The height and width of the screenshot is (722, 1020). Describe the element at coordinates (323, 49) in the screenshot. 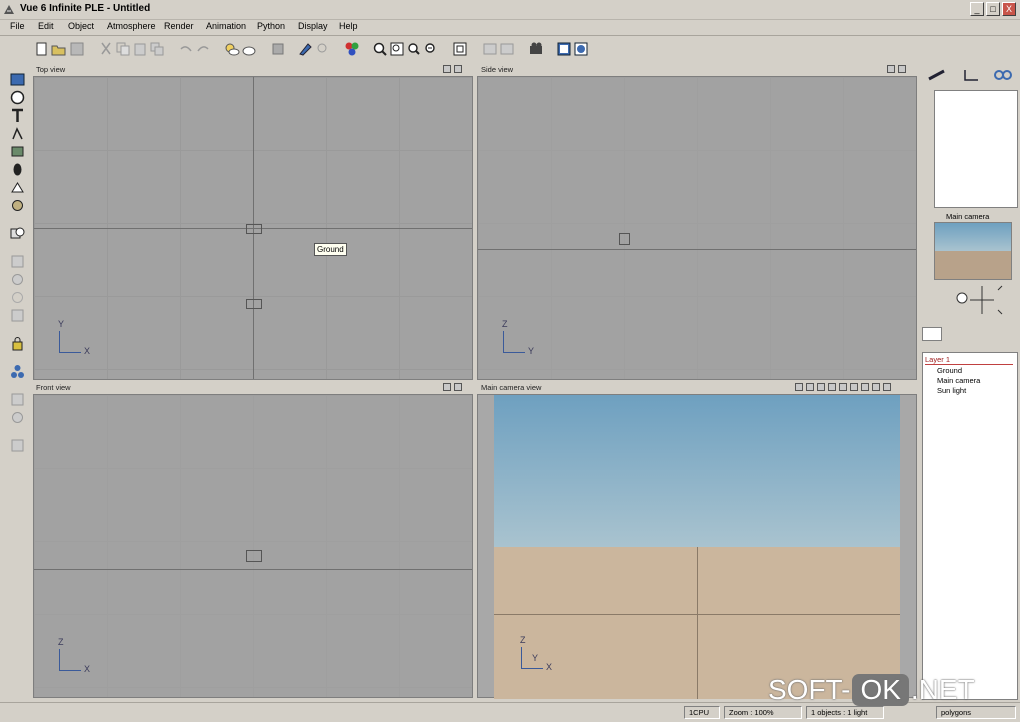

I see `zoom-icon` at that location.